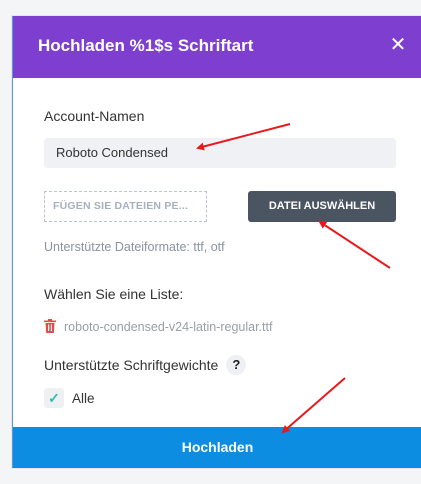 This screenshot has width=421, height=484. What do you see at coordinates (168, 327) in the screenshot?
I see `file-name: roboto-condensed-v24-latin-regular.ttf` at bounding box center [168, 327].